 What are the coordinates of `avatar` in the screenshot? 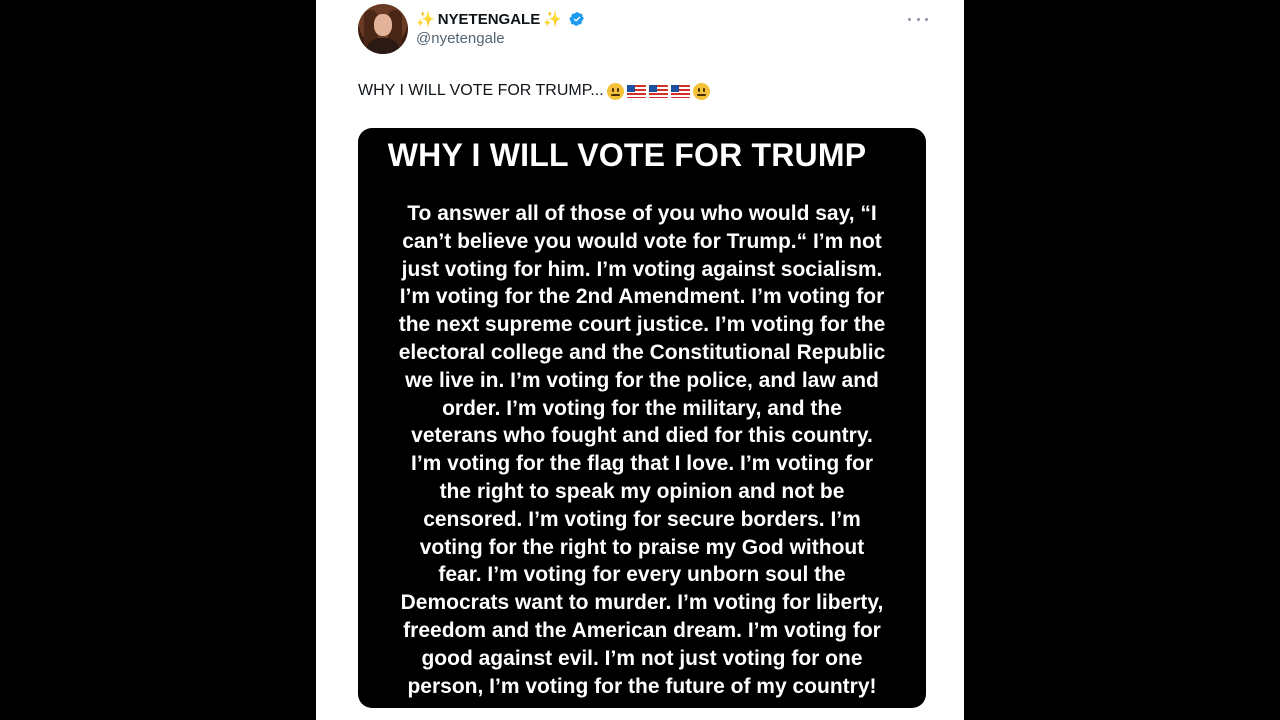 It's located at (383, 29).